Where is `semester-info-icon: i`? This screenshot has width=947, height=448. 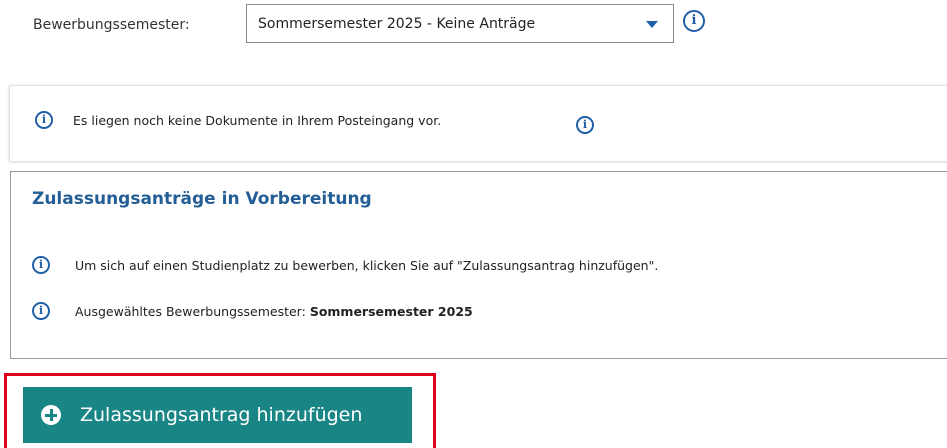 semester-info-icon: i is located at coordinates (694, 21).